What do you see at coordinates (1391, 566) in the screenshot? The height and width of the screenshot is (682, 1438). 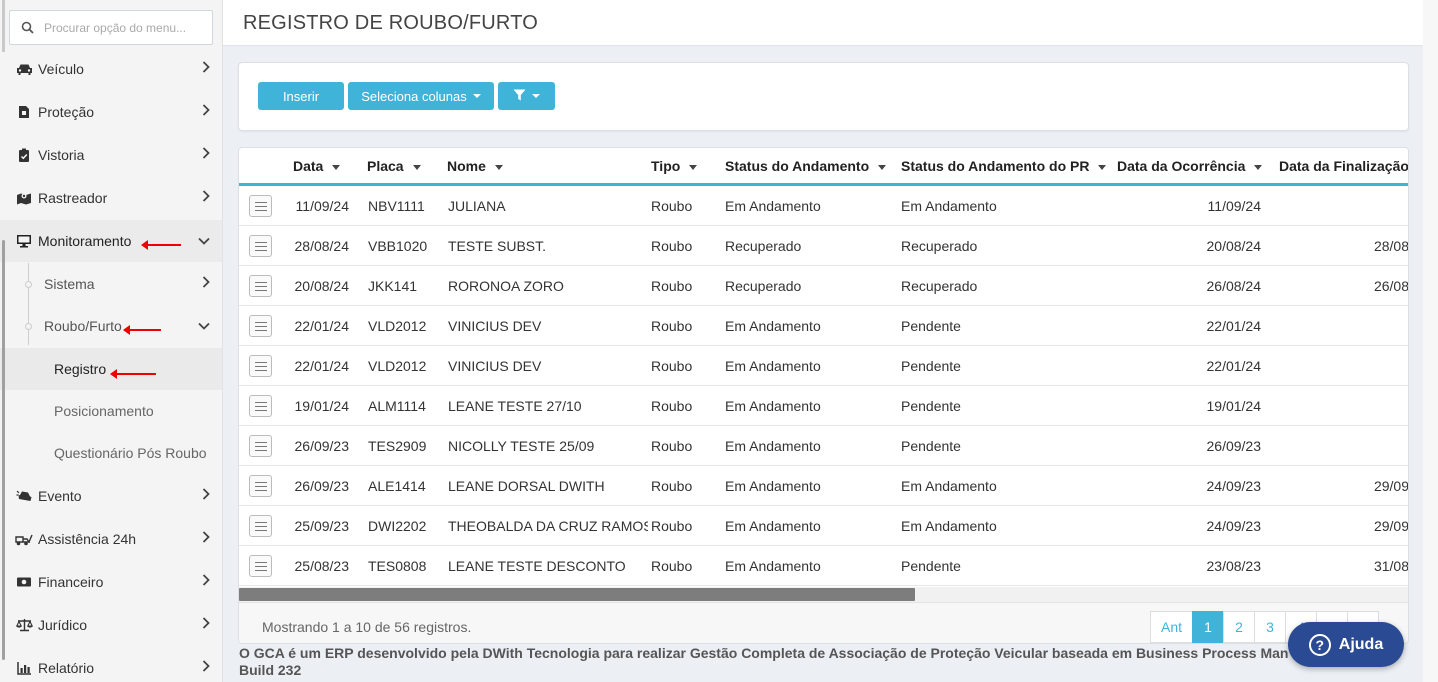 I see `cell-data-finalizacao: 31/08` at bounding box center [1391, 566].